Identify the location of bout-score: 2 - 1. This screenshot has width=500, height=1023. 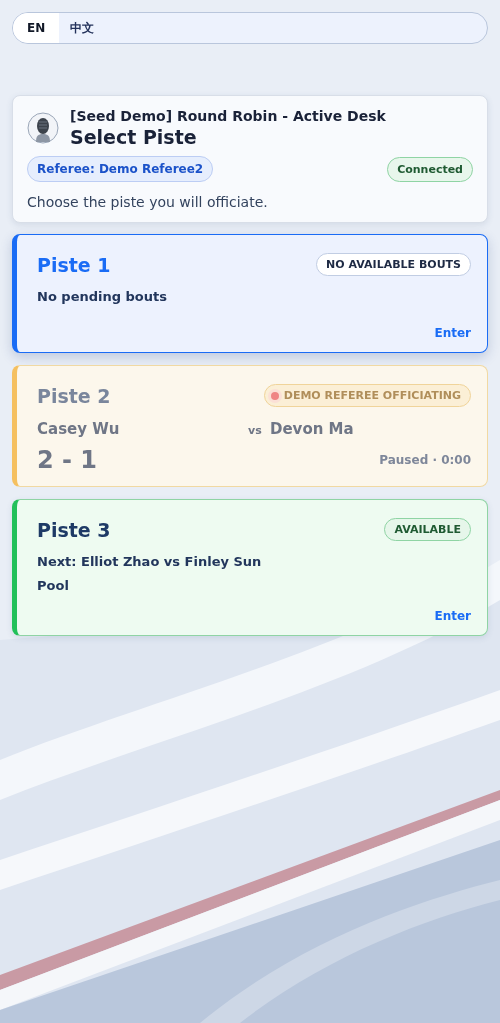
(67, 460).